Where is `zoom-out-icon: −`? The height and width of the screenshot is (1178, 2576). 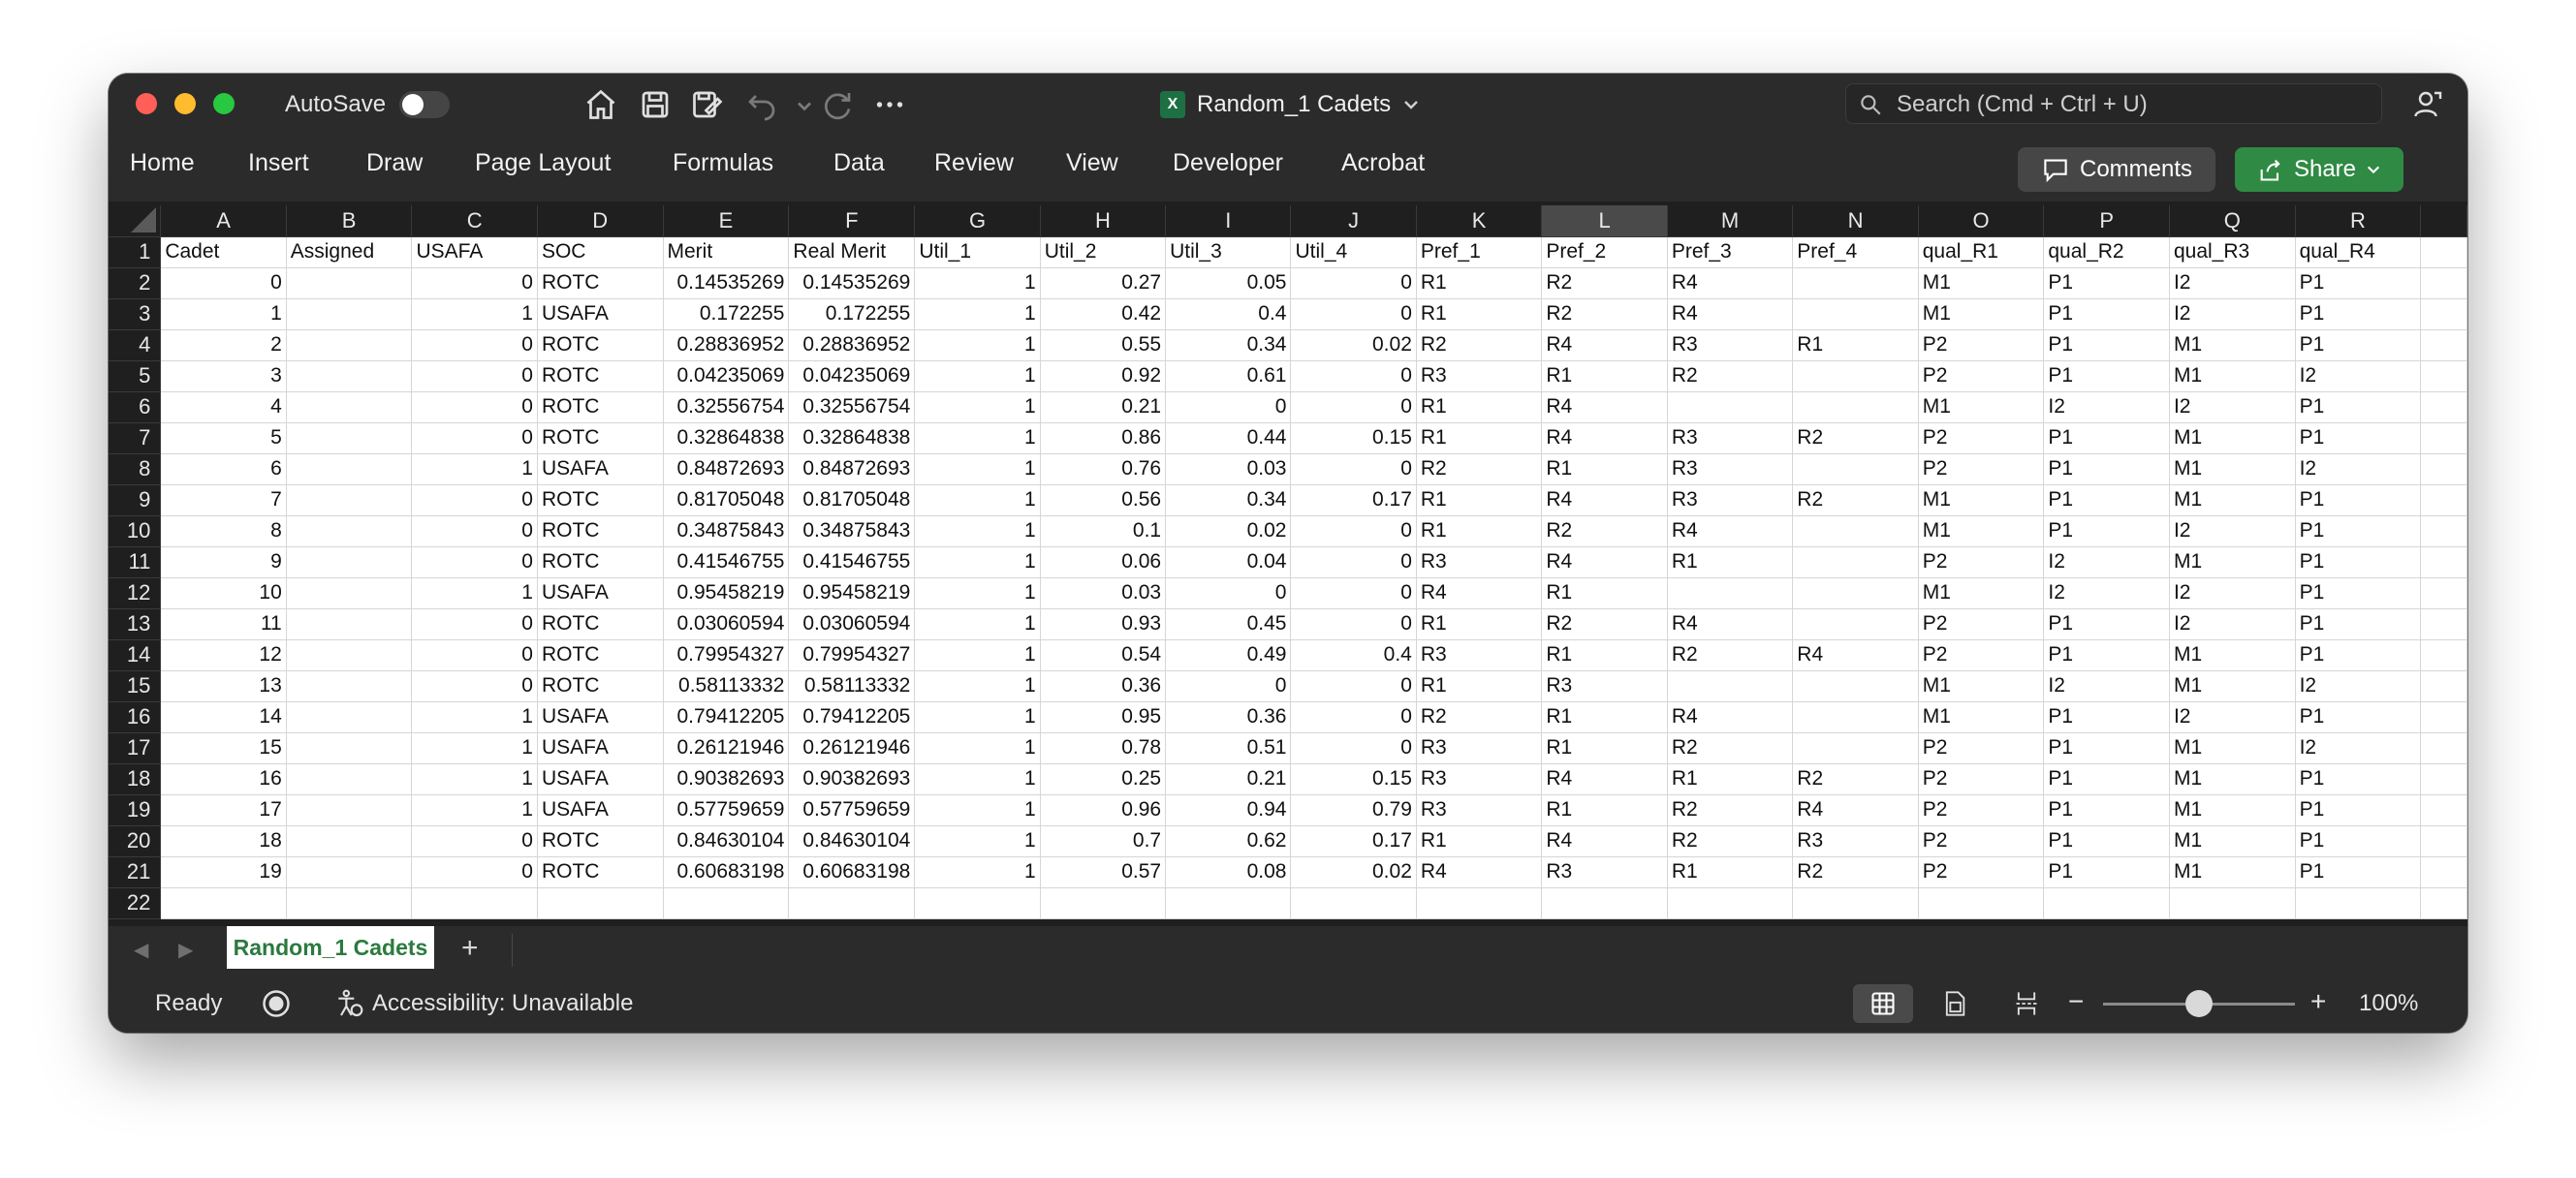
zoom-out-icon: − is located at coordinates (2076, 1001).